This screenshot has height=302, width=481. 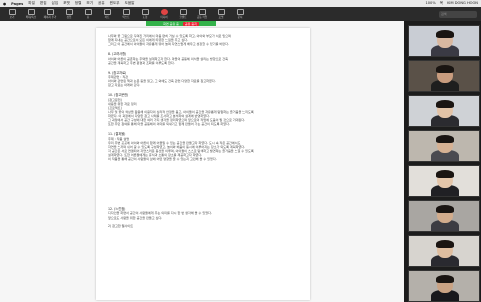 I want to click on search-input: 검색, so click(x=458, y=14).